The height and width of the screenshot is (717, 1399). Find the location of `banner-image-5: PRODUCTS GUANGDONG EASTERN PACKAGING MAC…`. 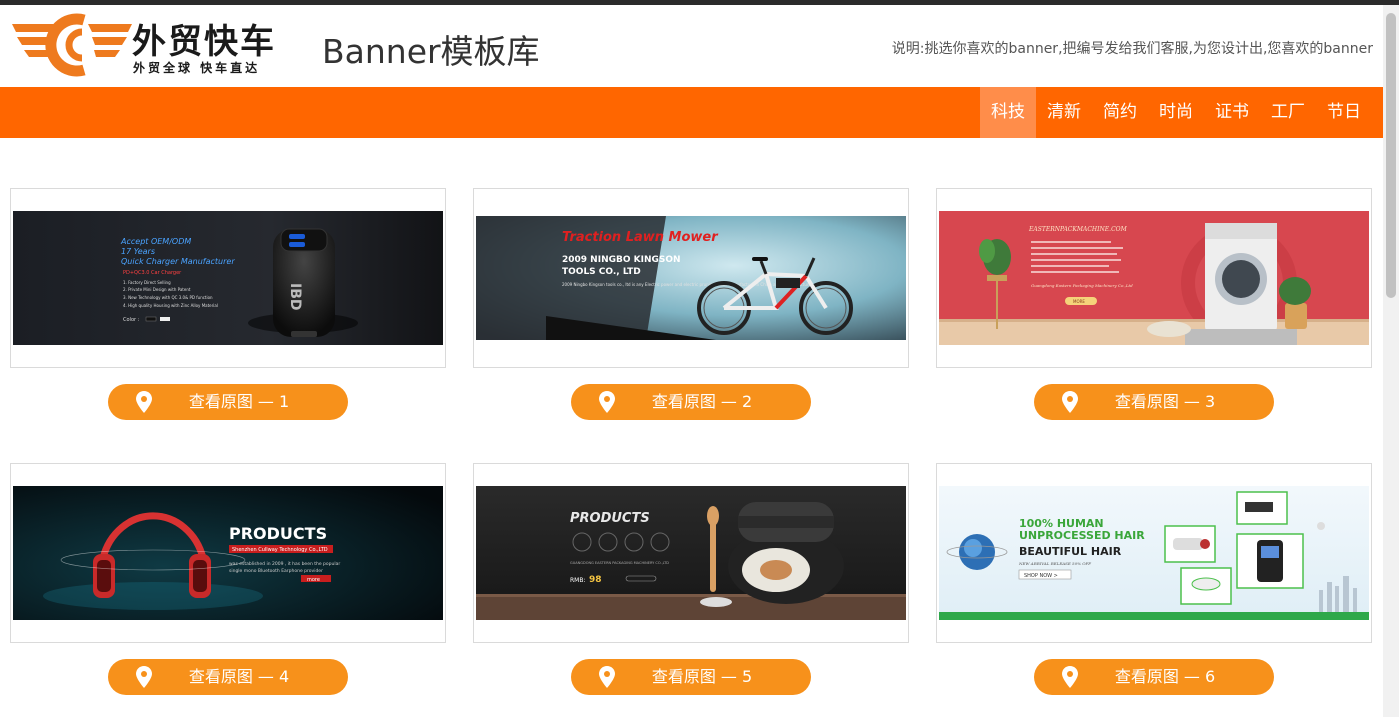

banner-image-5: PRODUCTS GUANGDONG EASTERN PACKAGING MAC… is located at coordinates (691, 553).